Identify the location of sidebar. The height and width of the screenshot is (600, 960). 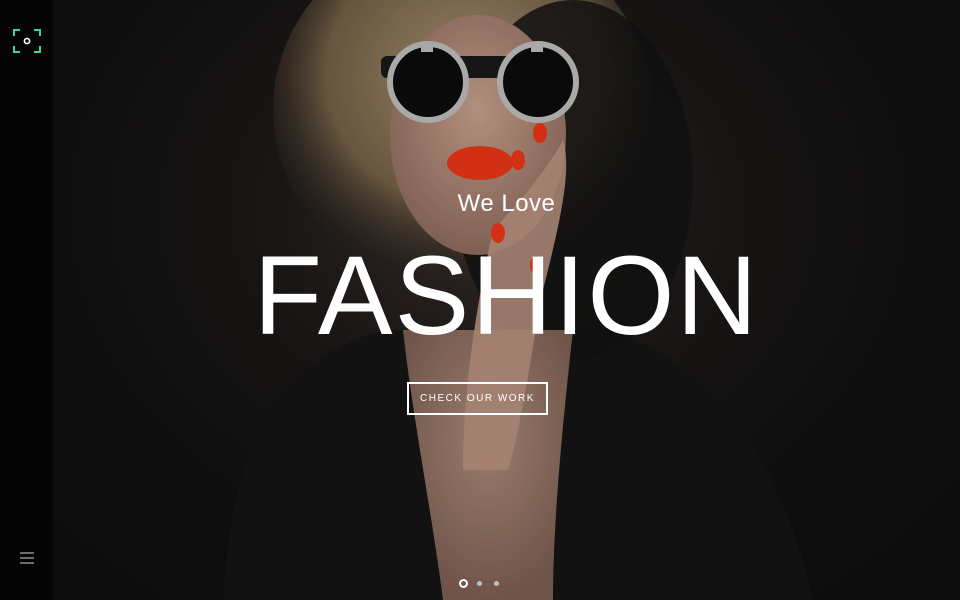
(26, 300).